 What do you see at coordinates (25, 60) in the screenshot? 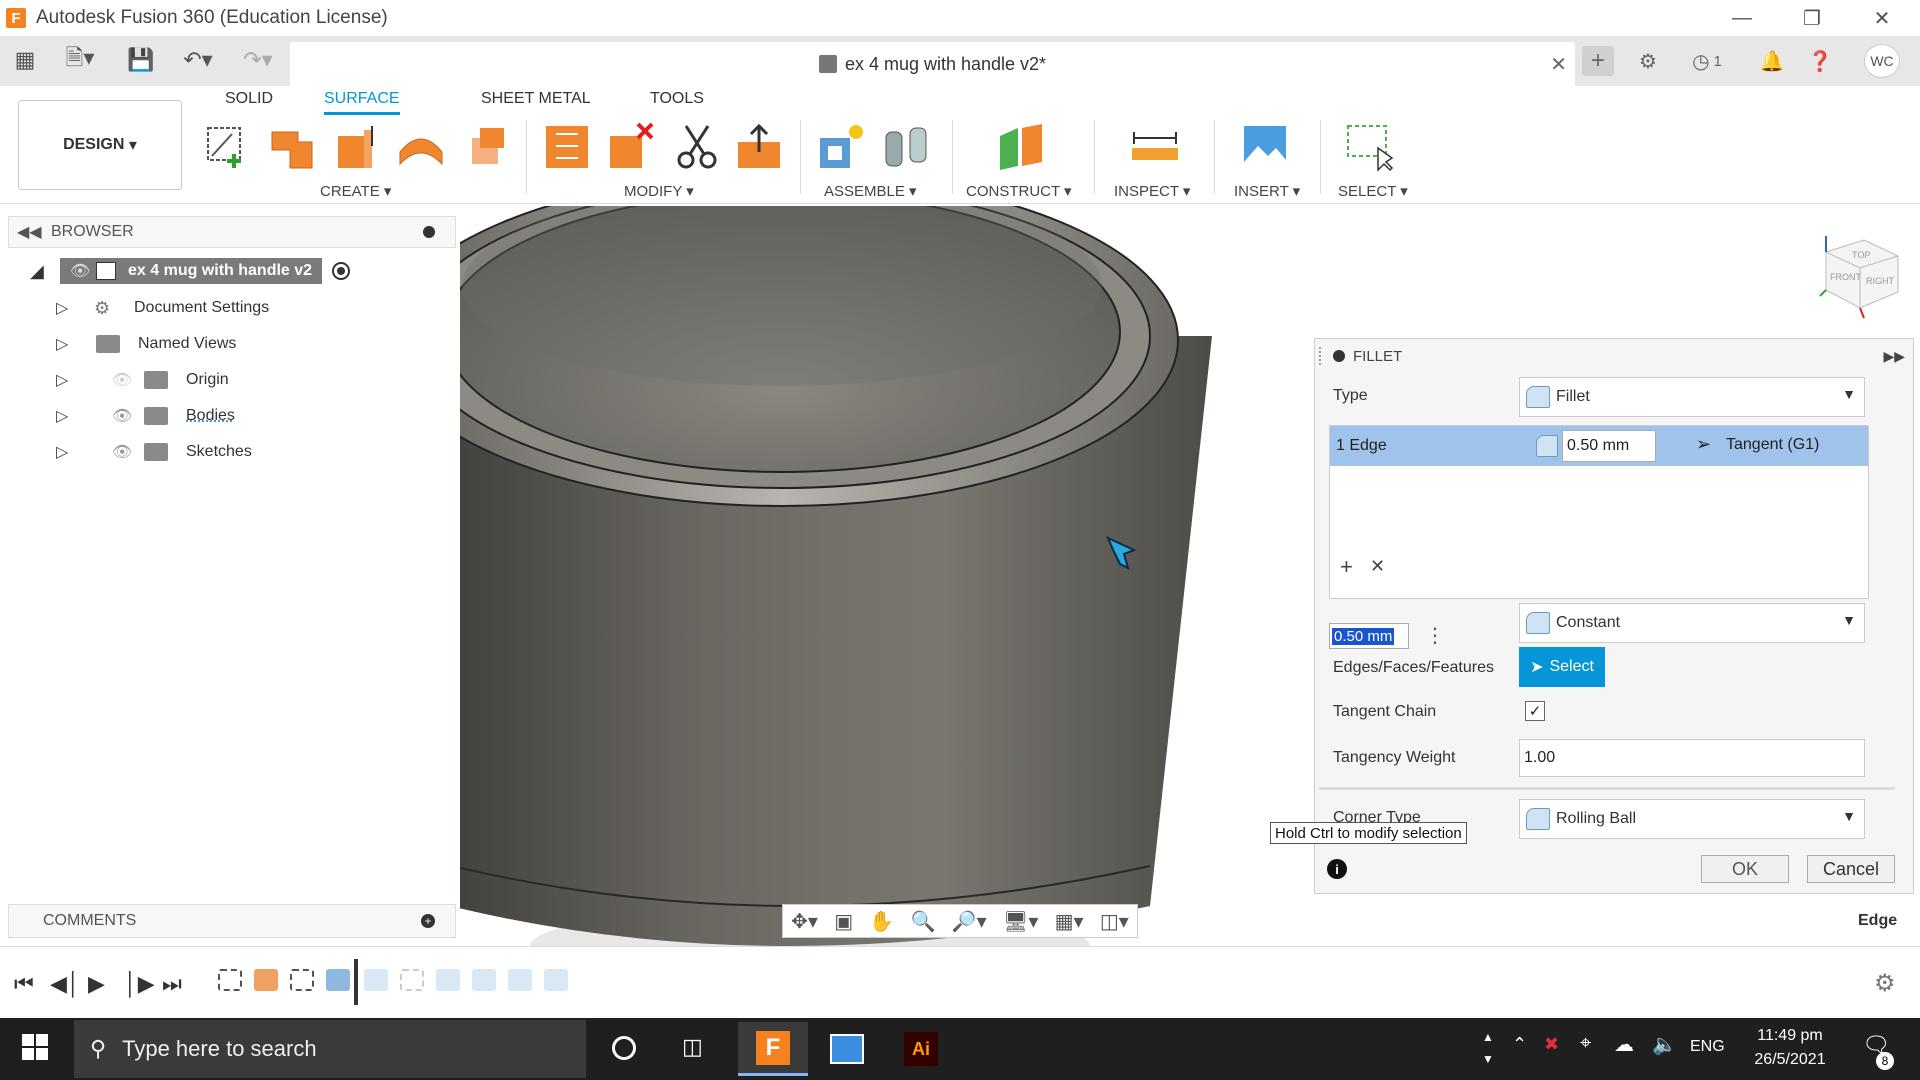
I see `data-panel-grid-icon: ▦` at bounding box center [25, 60].